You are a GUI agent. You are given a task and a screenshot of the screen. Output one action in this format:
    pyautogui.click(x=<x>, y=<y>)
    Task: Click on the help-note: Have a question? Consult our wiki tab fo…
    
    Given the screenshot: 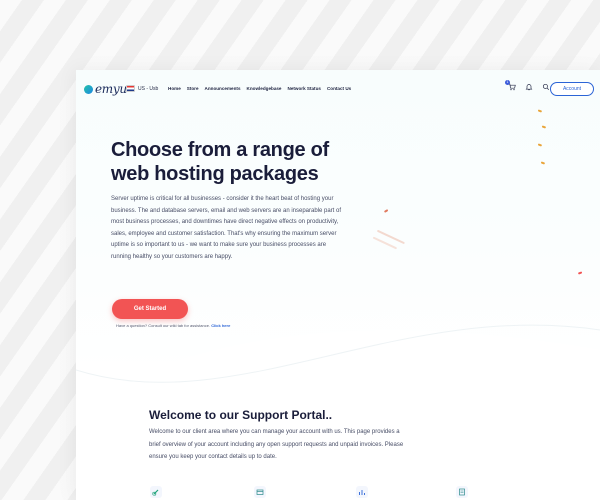 What is the action you would take?
    pyautogui.click(x=173, y=325)
    